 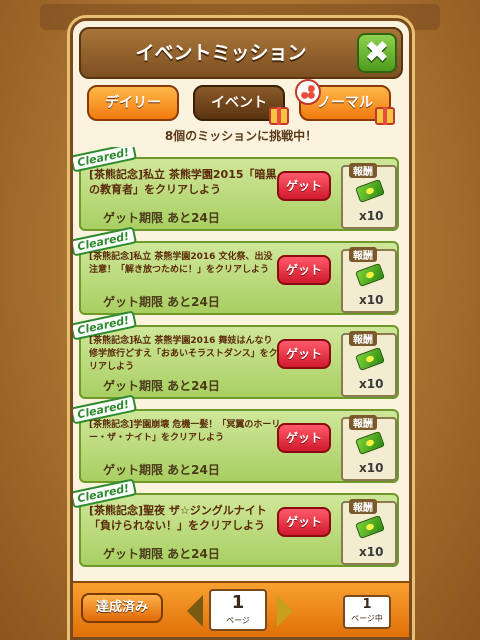 I want to click on prev-page-arrow-icon, so click(x=195, y=611).